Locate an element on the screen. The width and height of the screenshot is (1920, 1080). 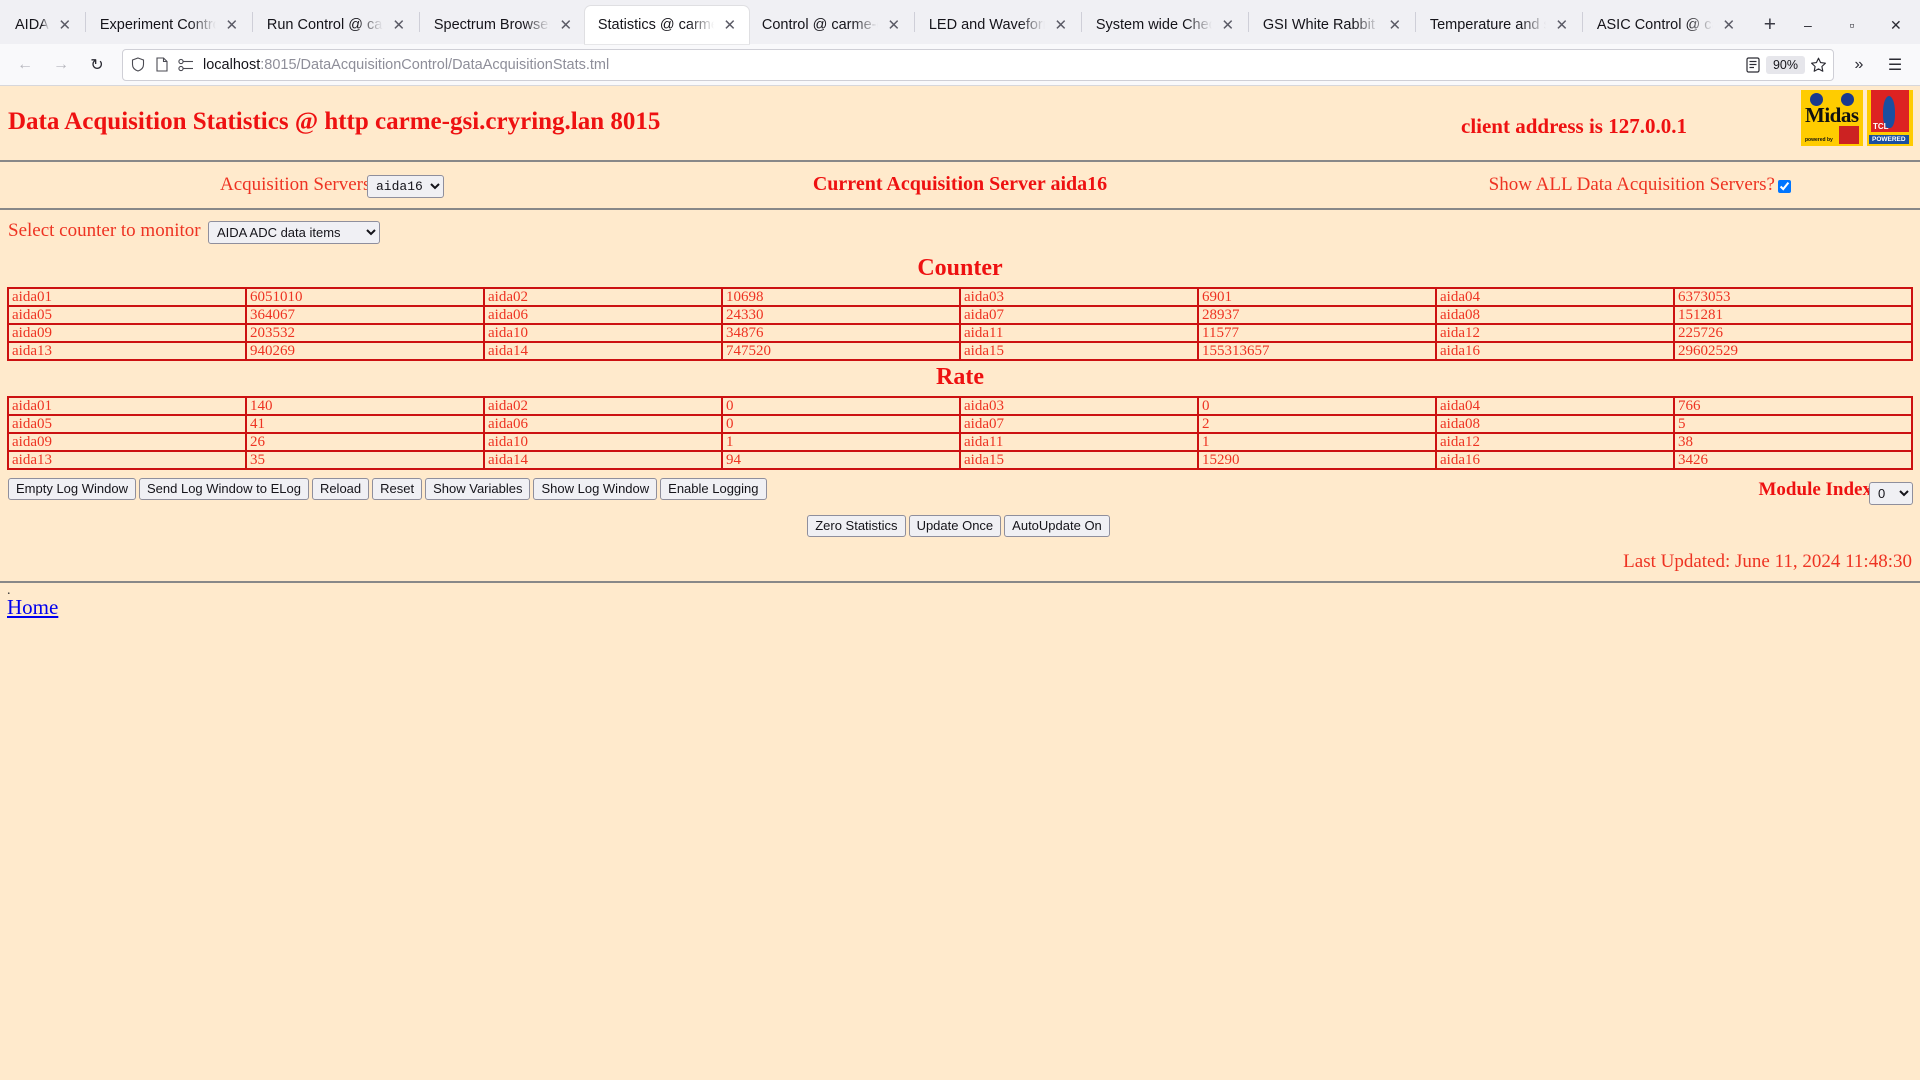
rate-table-title: Rate is located at coordinates (960, 377).